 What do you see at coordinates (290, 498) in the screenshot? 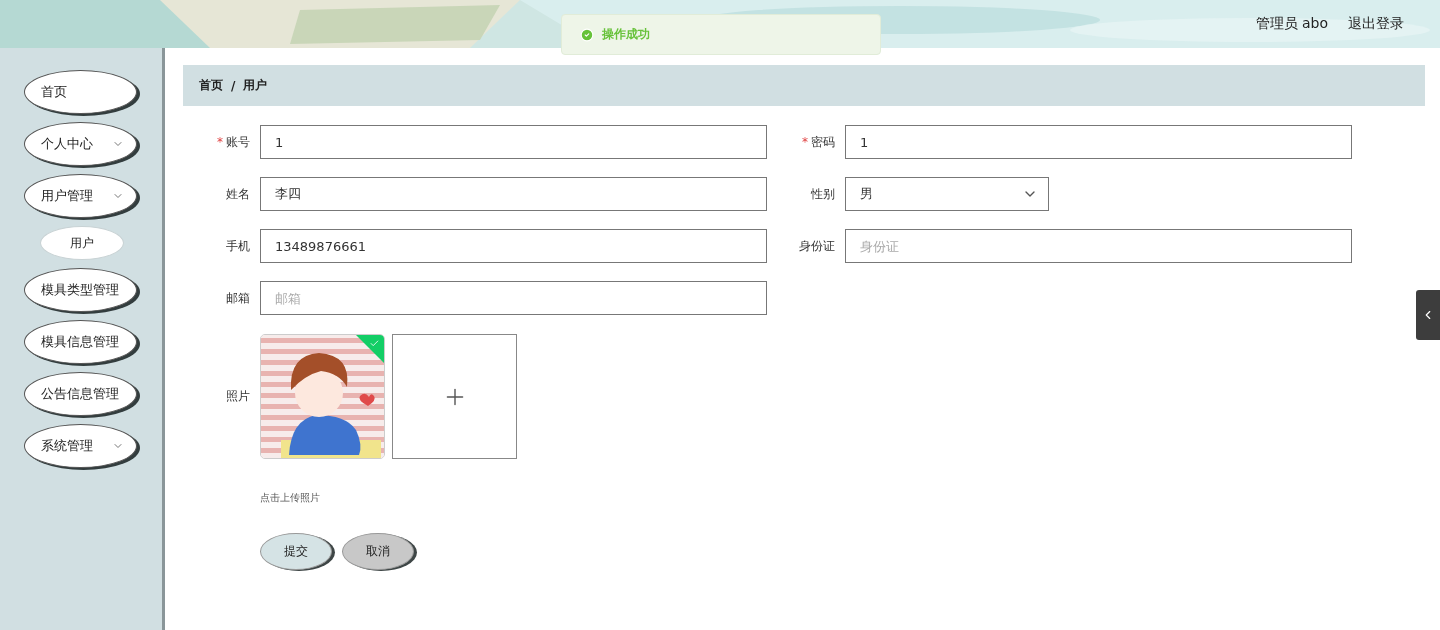
I see `upload-hint: 点击上传照片` at bounding box center [290, 498].